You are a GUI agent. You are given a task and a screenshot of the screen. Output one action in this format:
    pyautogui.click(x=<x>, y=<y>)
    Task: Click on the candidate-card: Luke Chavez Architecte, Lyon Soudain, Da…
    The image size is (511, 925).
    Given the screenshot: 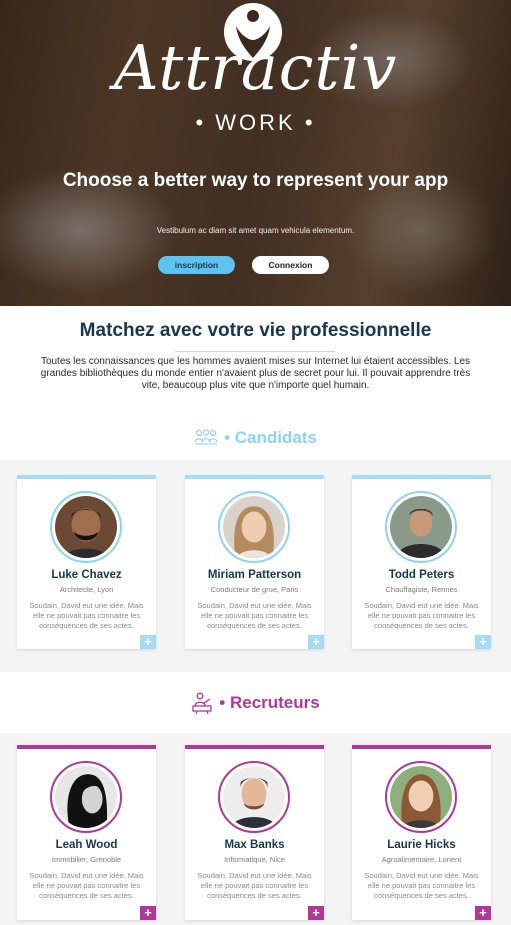 What is the action you would take?
    pyautogui.click(x=86, y=562)
    